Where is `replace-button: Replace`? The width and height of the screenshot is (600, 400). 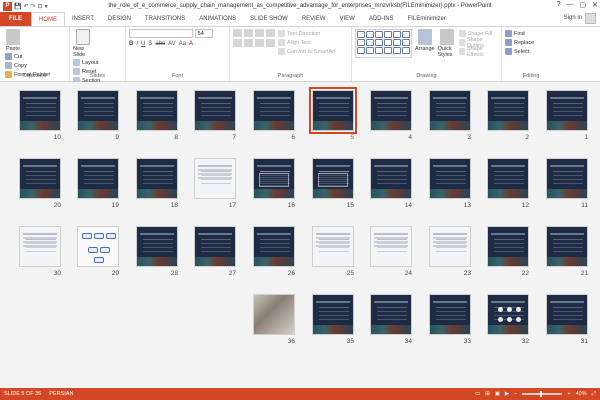
replace-button: Replace is located at coordinates (531, 42).